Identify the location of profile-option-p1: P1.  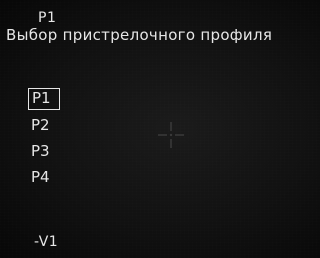
(44, 99).